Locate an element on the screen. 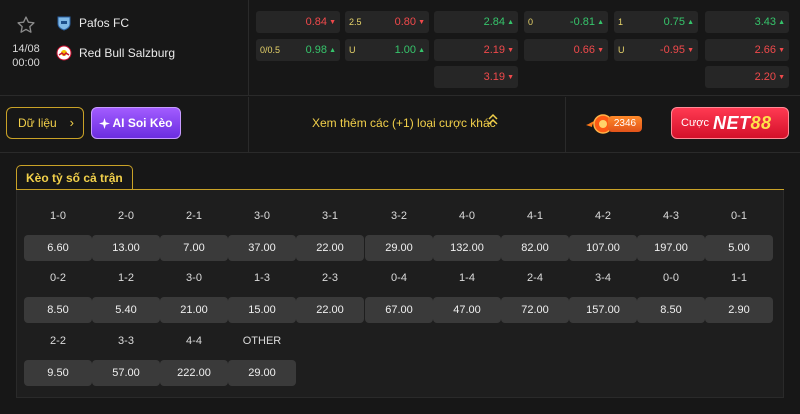  odds-cell: 0 -0.81 ▲ is located at coordinates (566, 22).